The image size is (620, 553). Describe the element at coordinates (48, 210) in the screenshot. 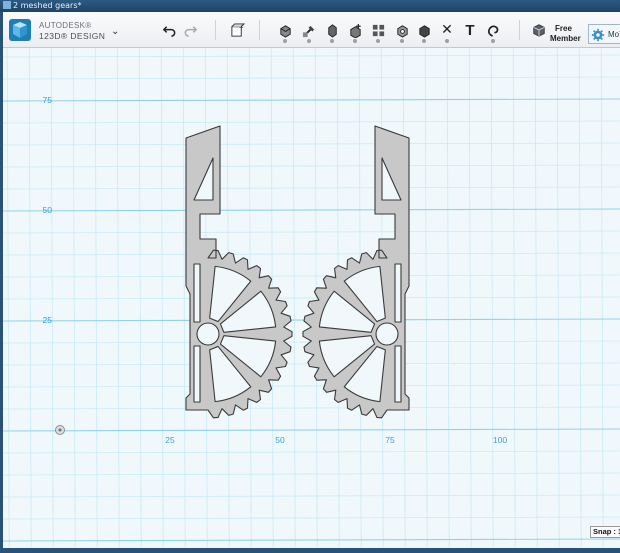

I see `y-axis-label: 50` at that location.